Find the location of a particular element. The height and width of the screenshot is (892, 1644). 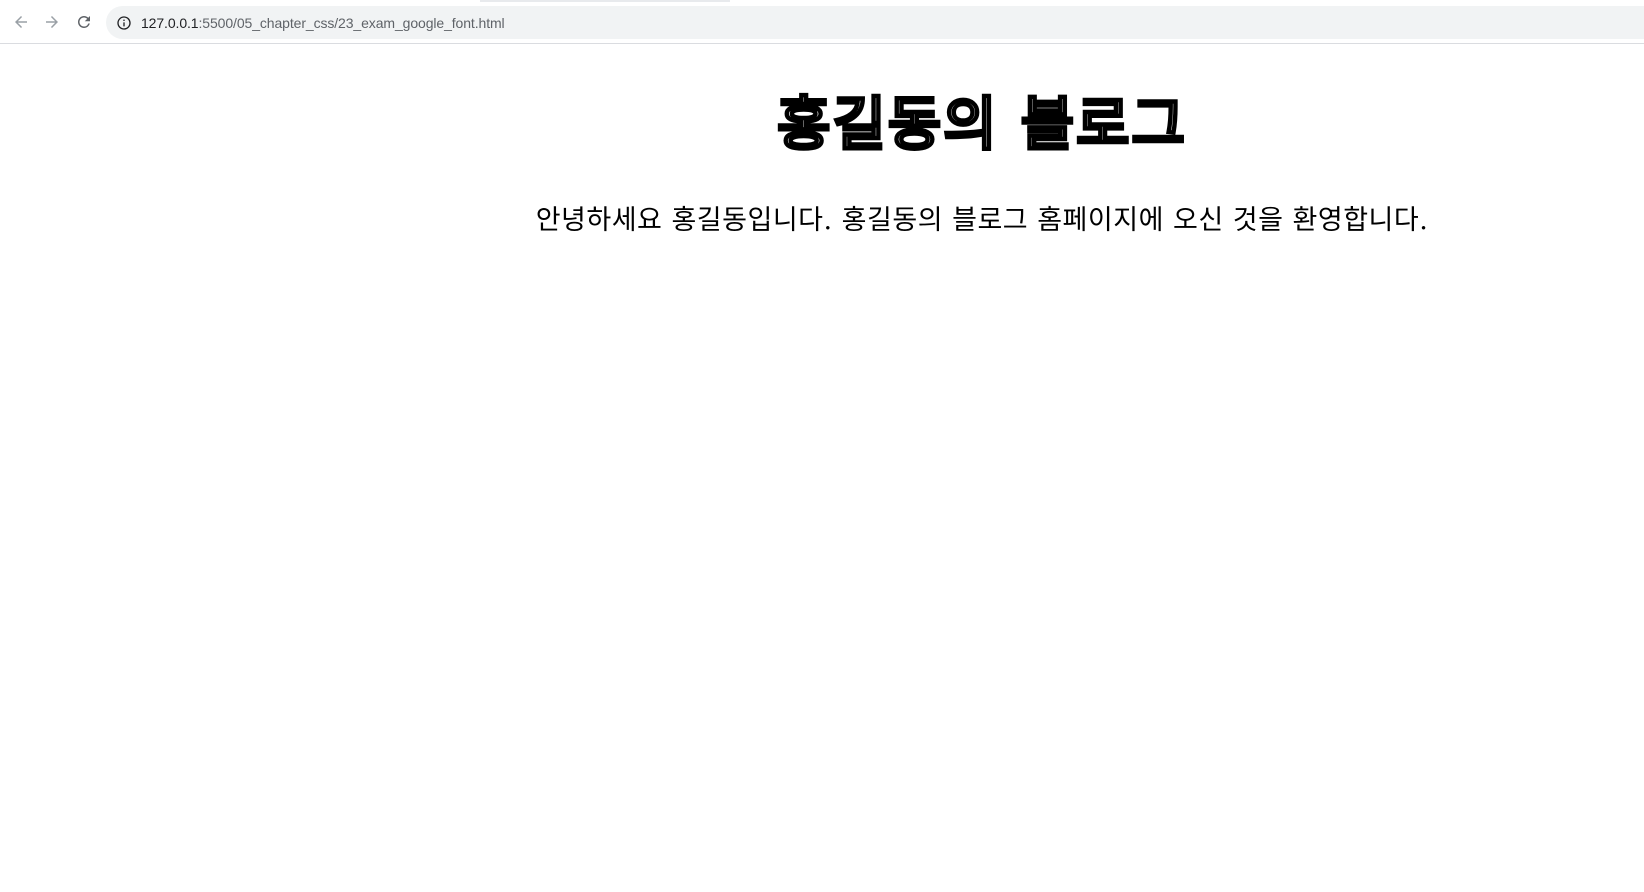

info-icon is located at coordinates (124, 23).